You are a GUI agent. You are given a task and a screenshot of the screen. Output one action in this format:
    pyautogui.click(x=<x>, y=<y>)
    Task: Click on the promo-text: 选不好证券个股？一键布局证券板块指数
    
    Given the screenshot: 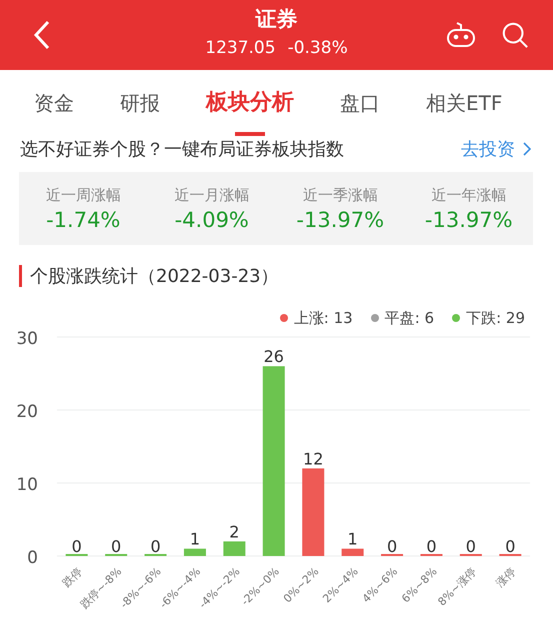 What is the action you would take?
    pyautogui.click(x=182, y=149)
    